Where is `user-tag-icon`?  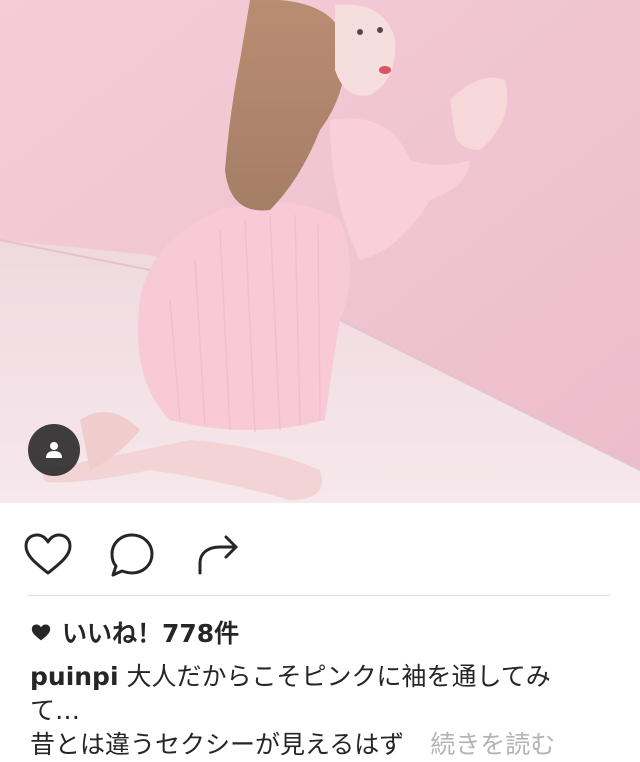 user-tag-icon is located at coordinates (54, 450).